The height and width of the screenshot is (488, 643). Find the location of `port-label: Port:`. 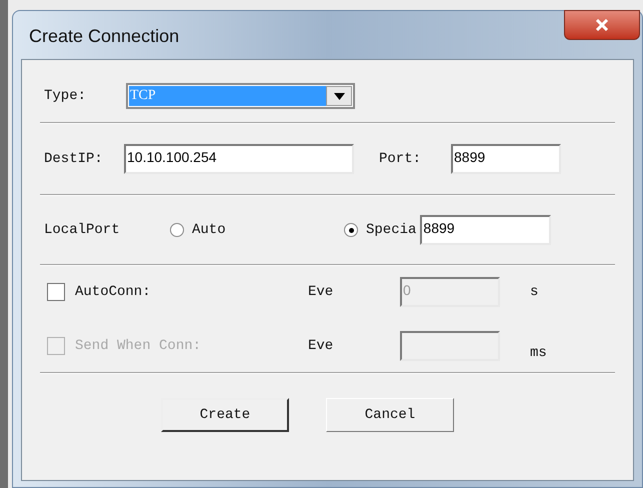

port-label: Port: is located at coordinates (400, 159).